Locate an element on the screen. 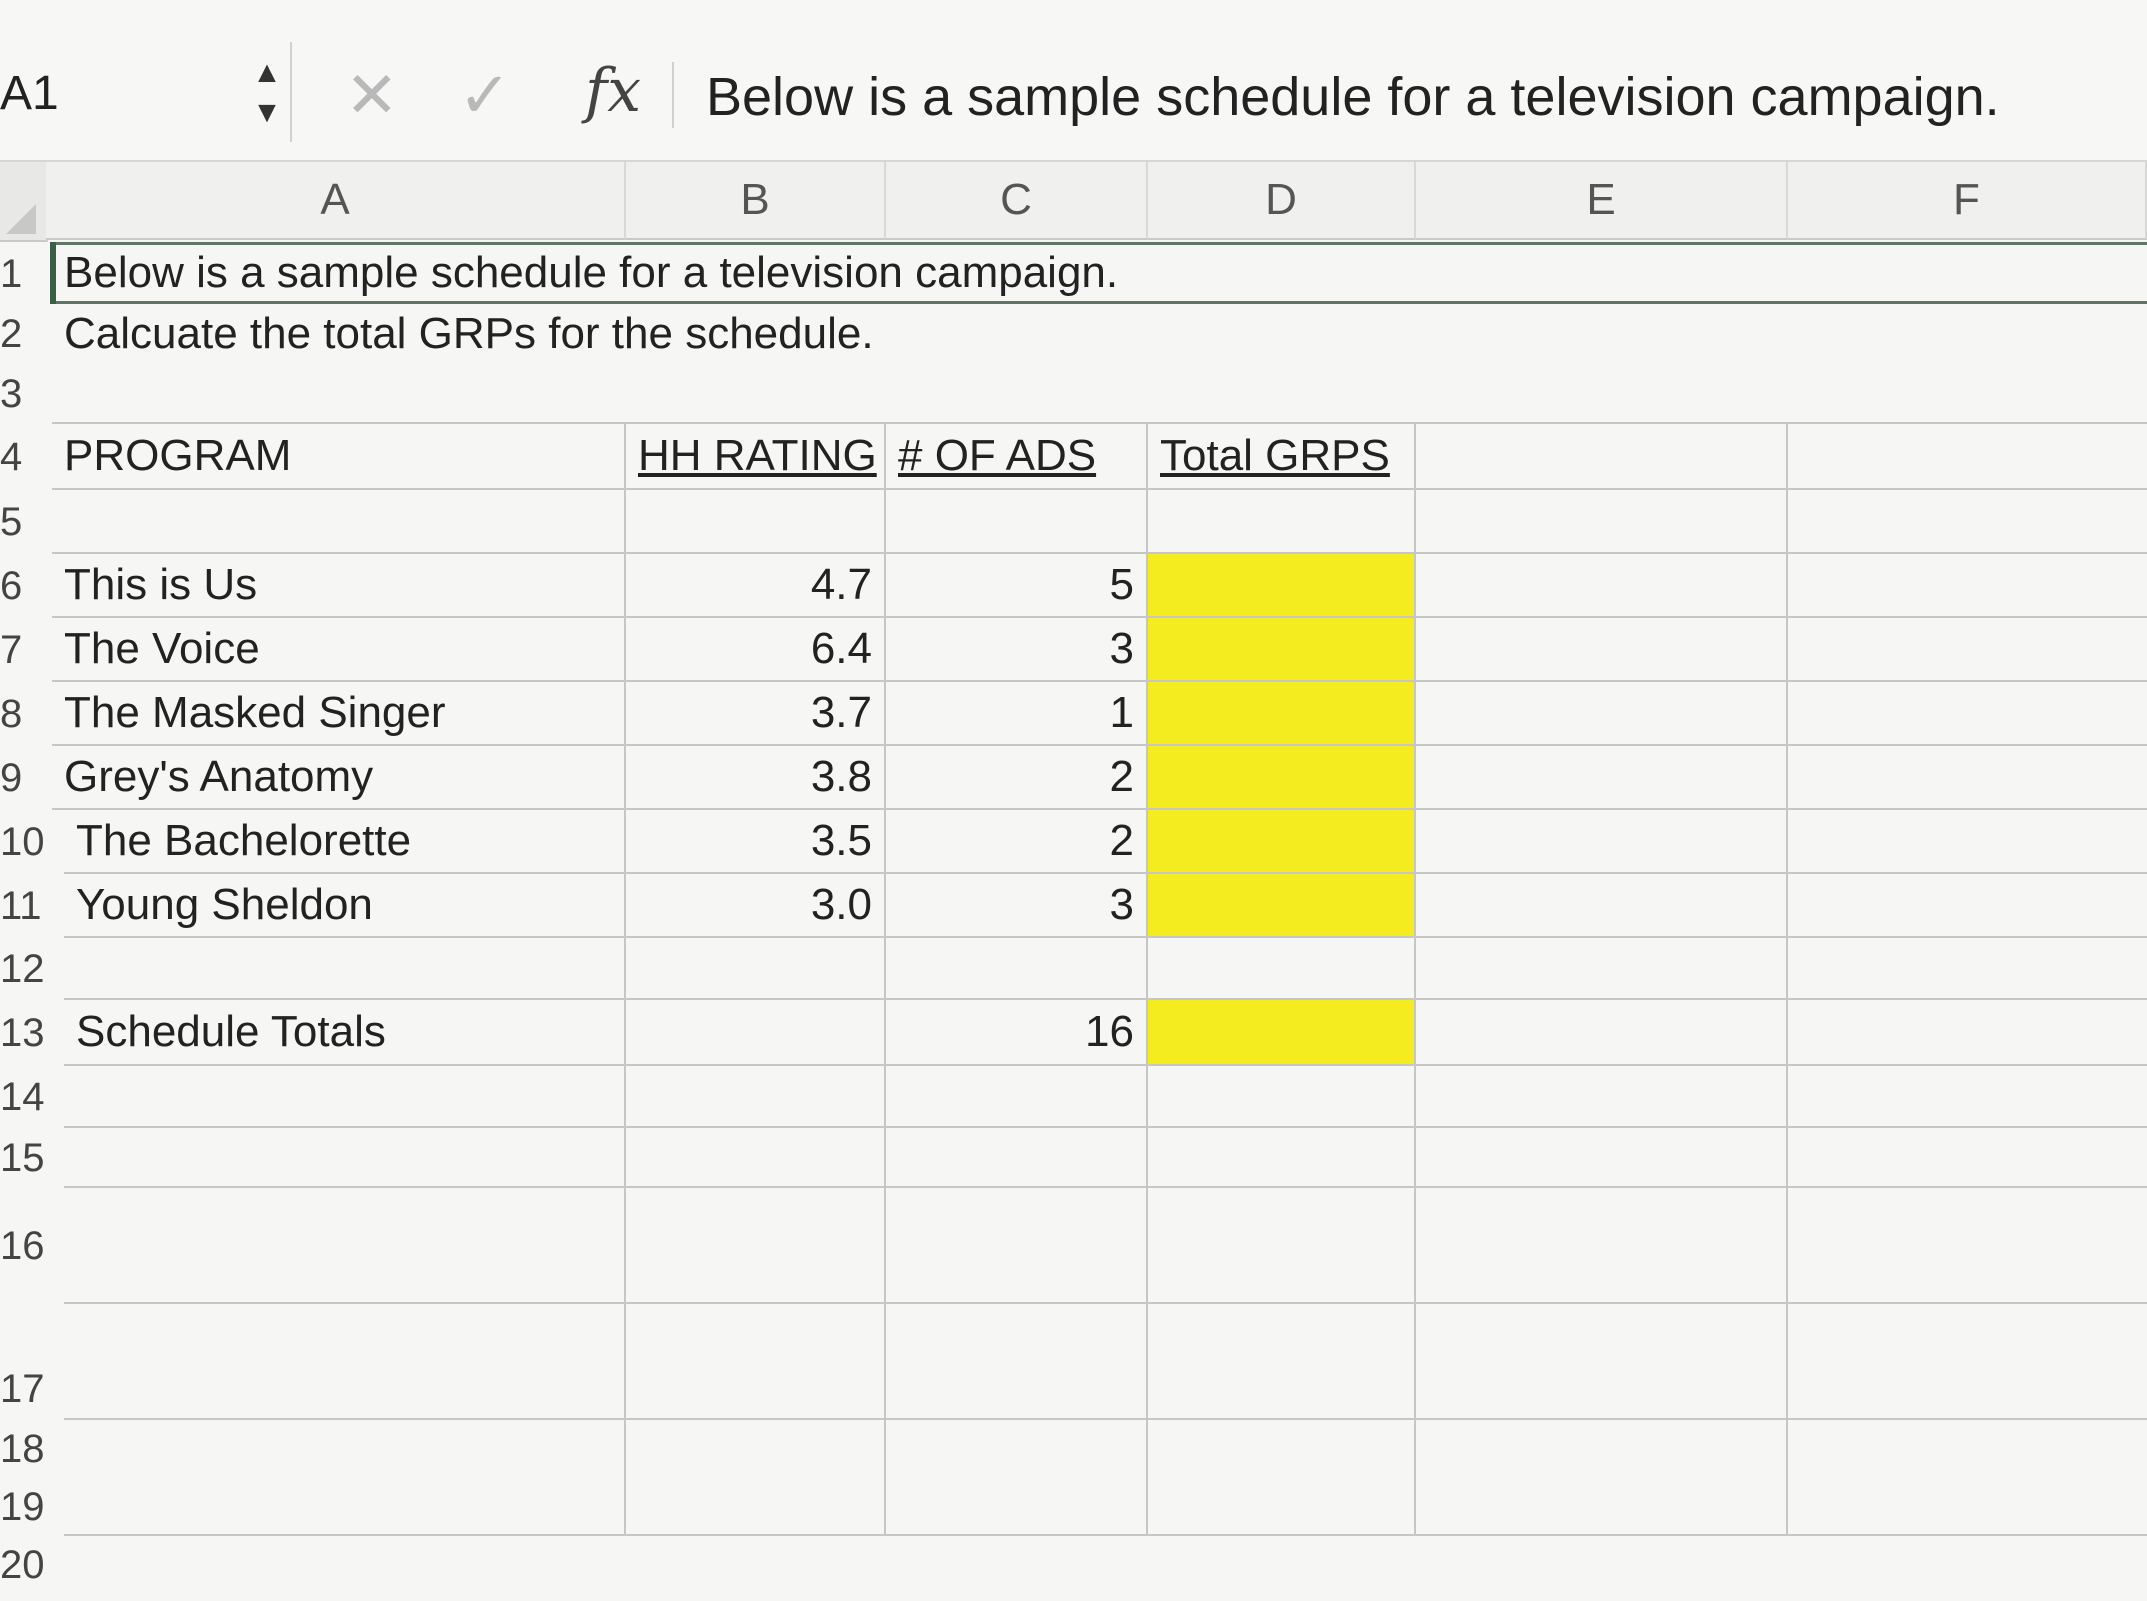 Image resolution: width=2147 pixels, height=1601 pixels. cell-f16 is located at coordinates (1967, 1246).